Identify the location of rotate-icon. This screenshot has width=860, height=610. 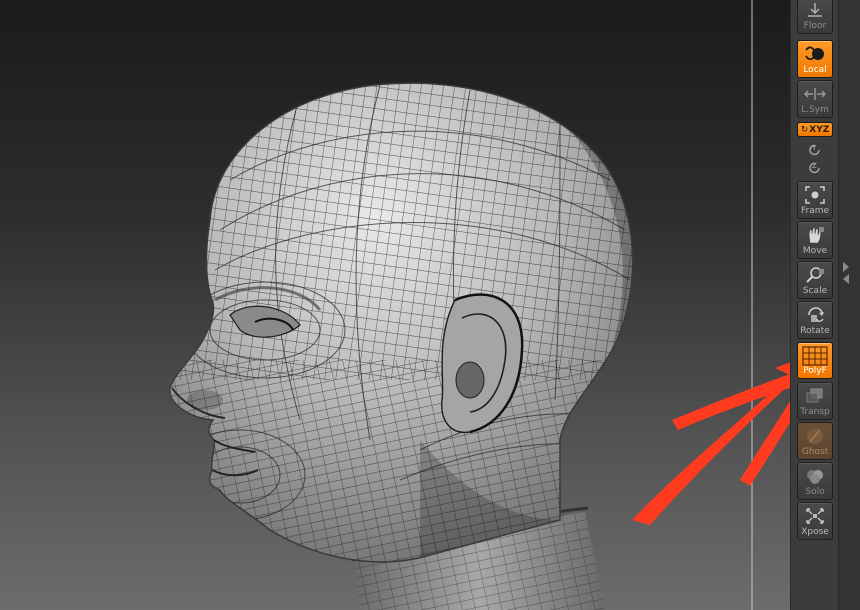
(815, 315).